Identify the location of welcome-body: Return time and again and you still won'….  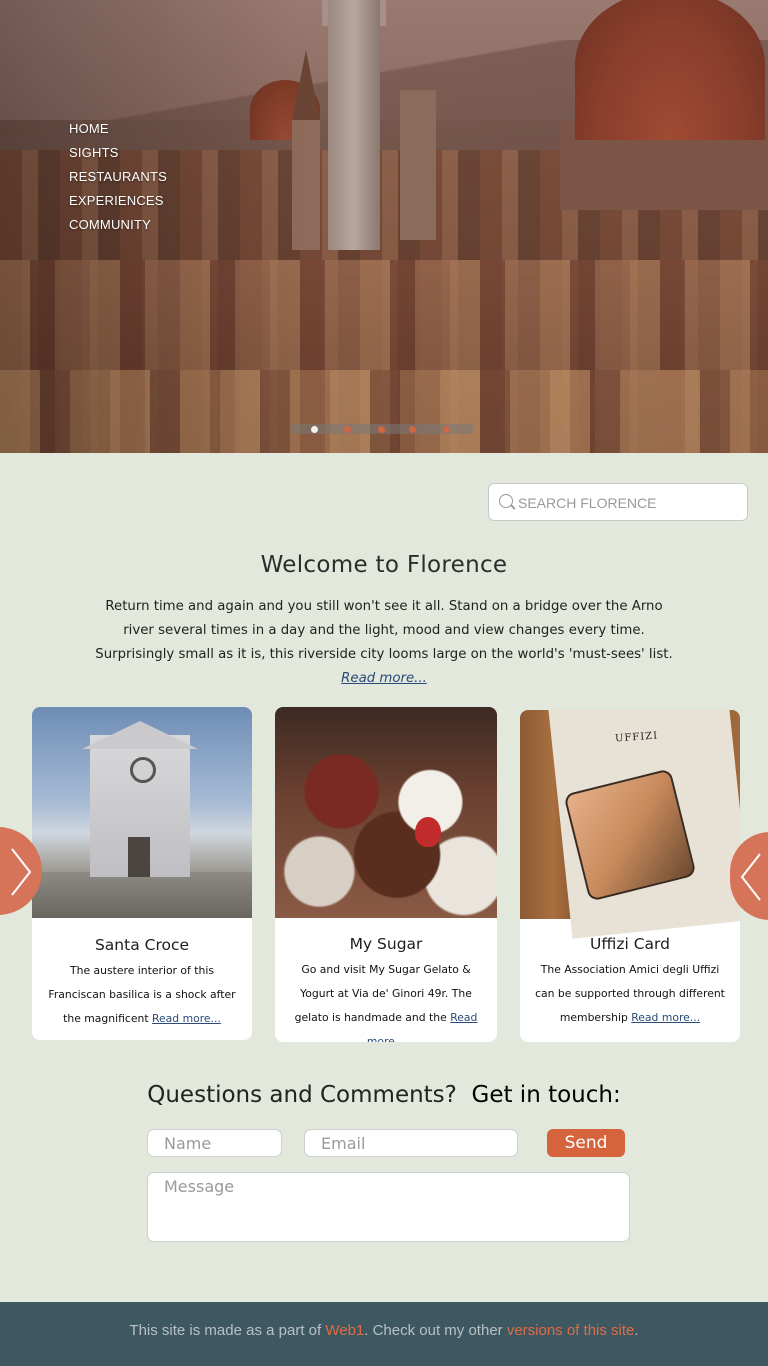
(384, 630).